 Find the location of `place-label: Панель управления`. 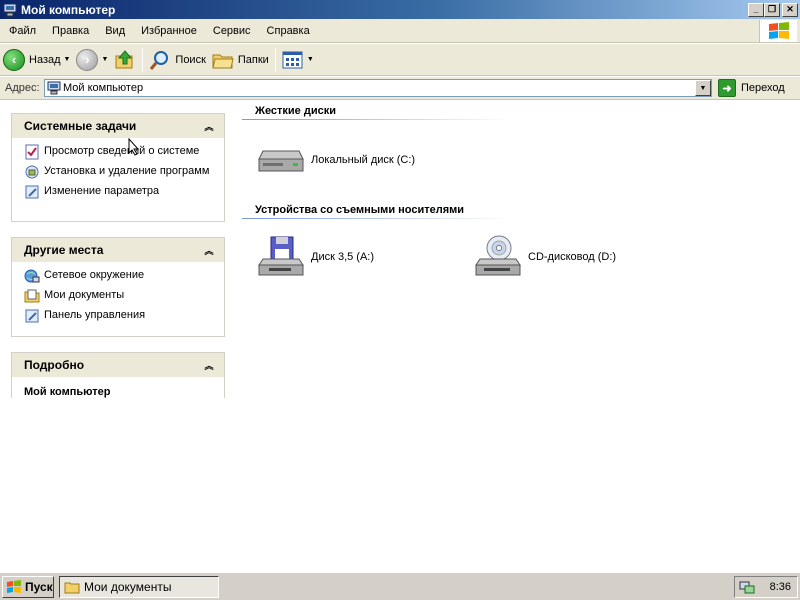

place-label: Панель управления is located at coordinates (95, 315).